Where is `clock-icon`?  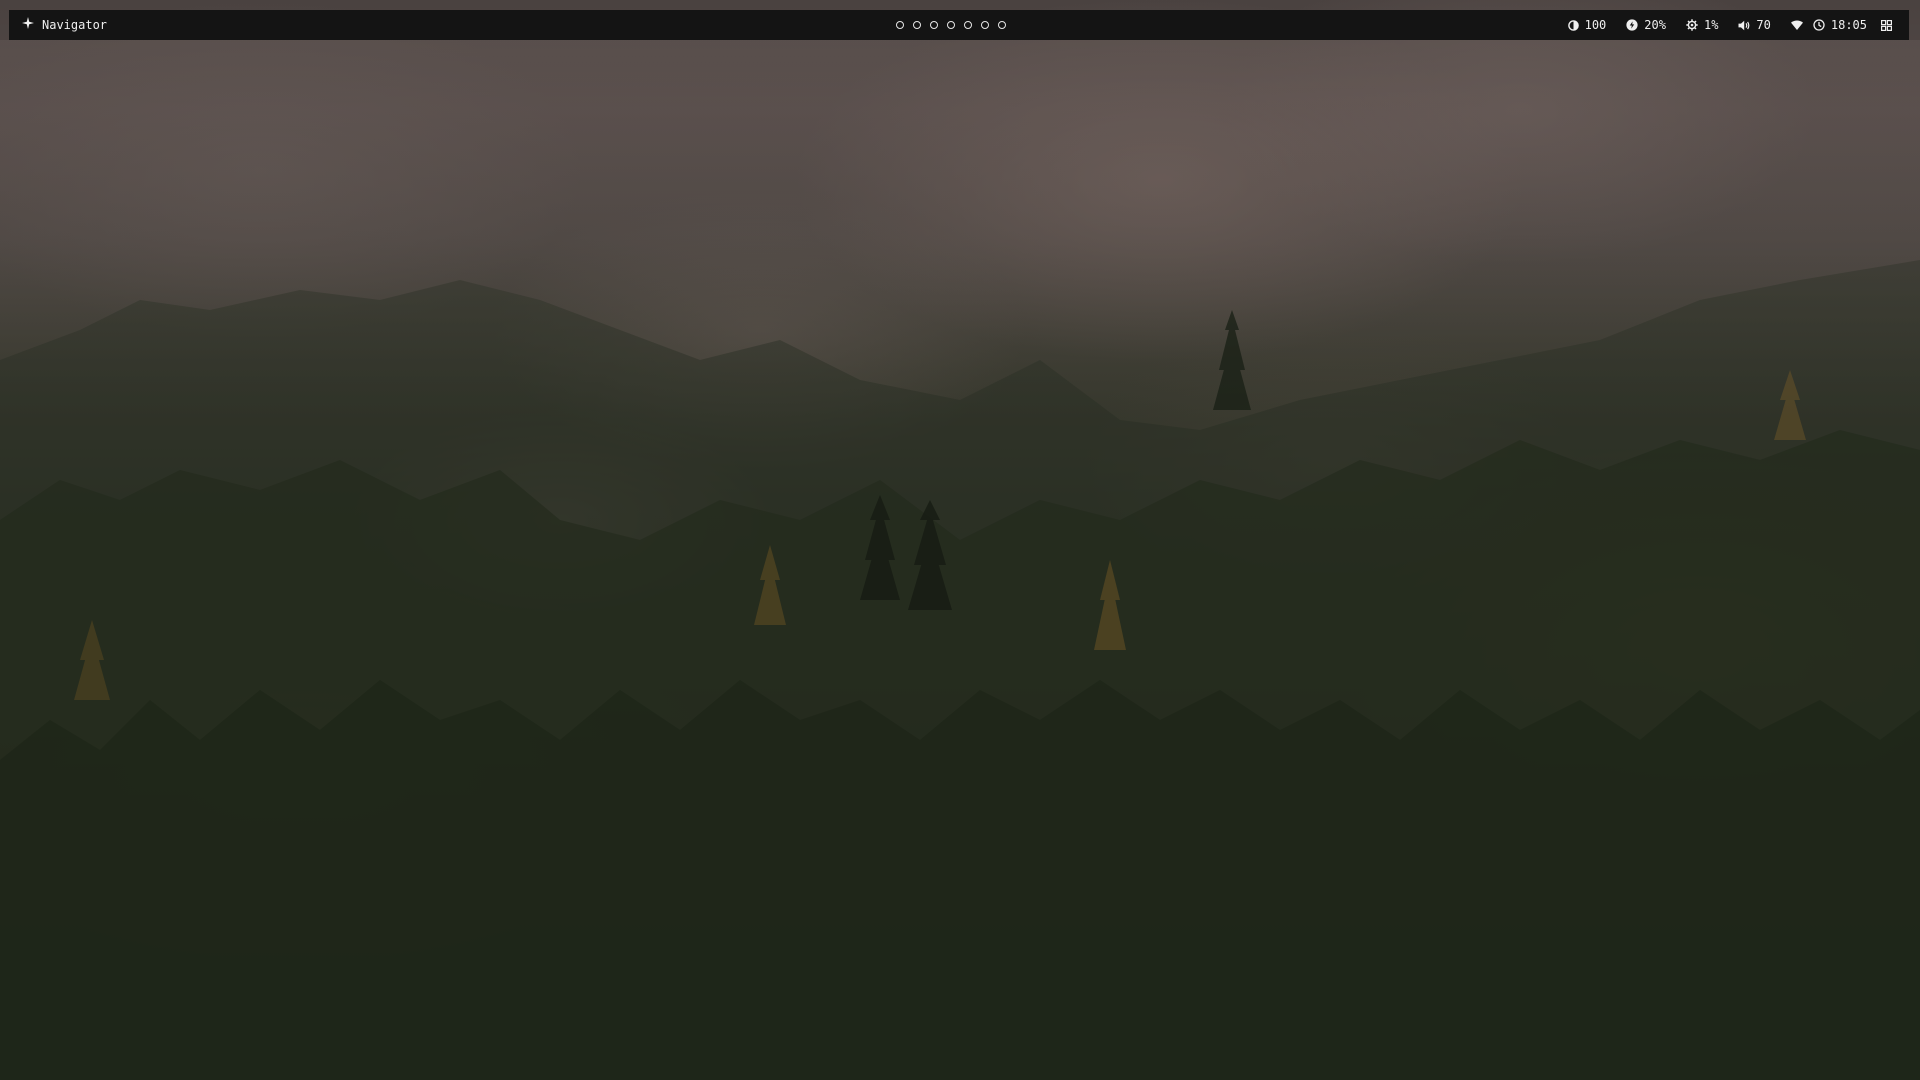
clock-icon is located at coordinates (1819, 25).